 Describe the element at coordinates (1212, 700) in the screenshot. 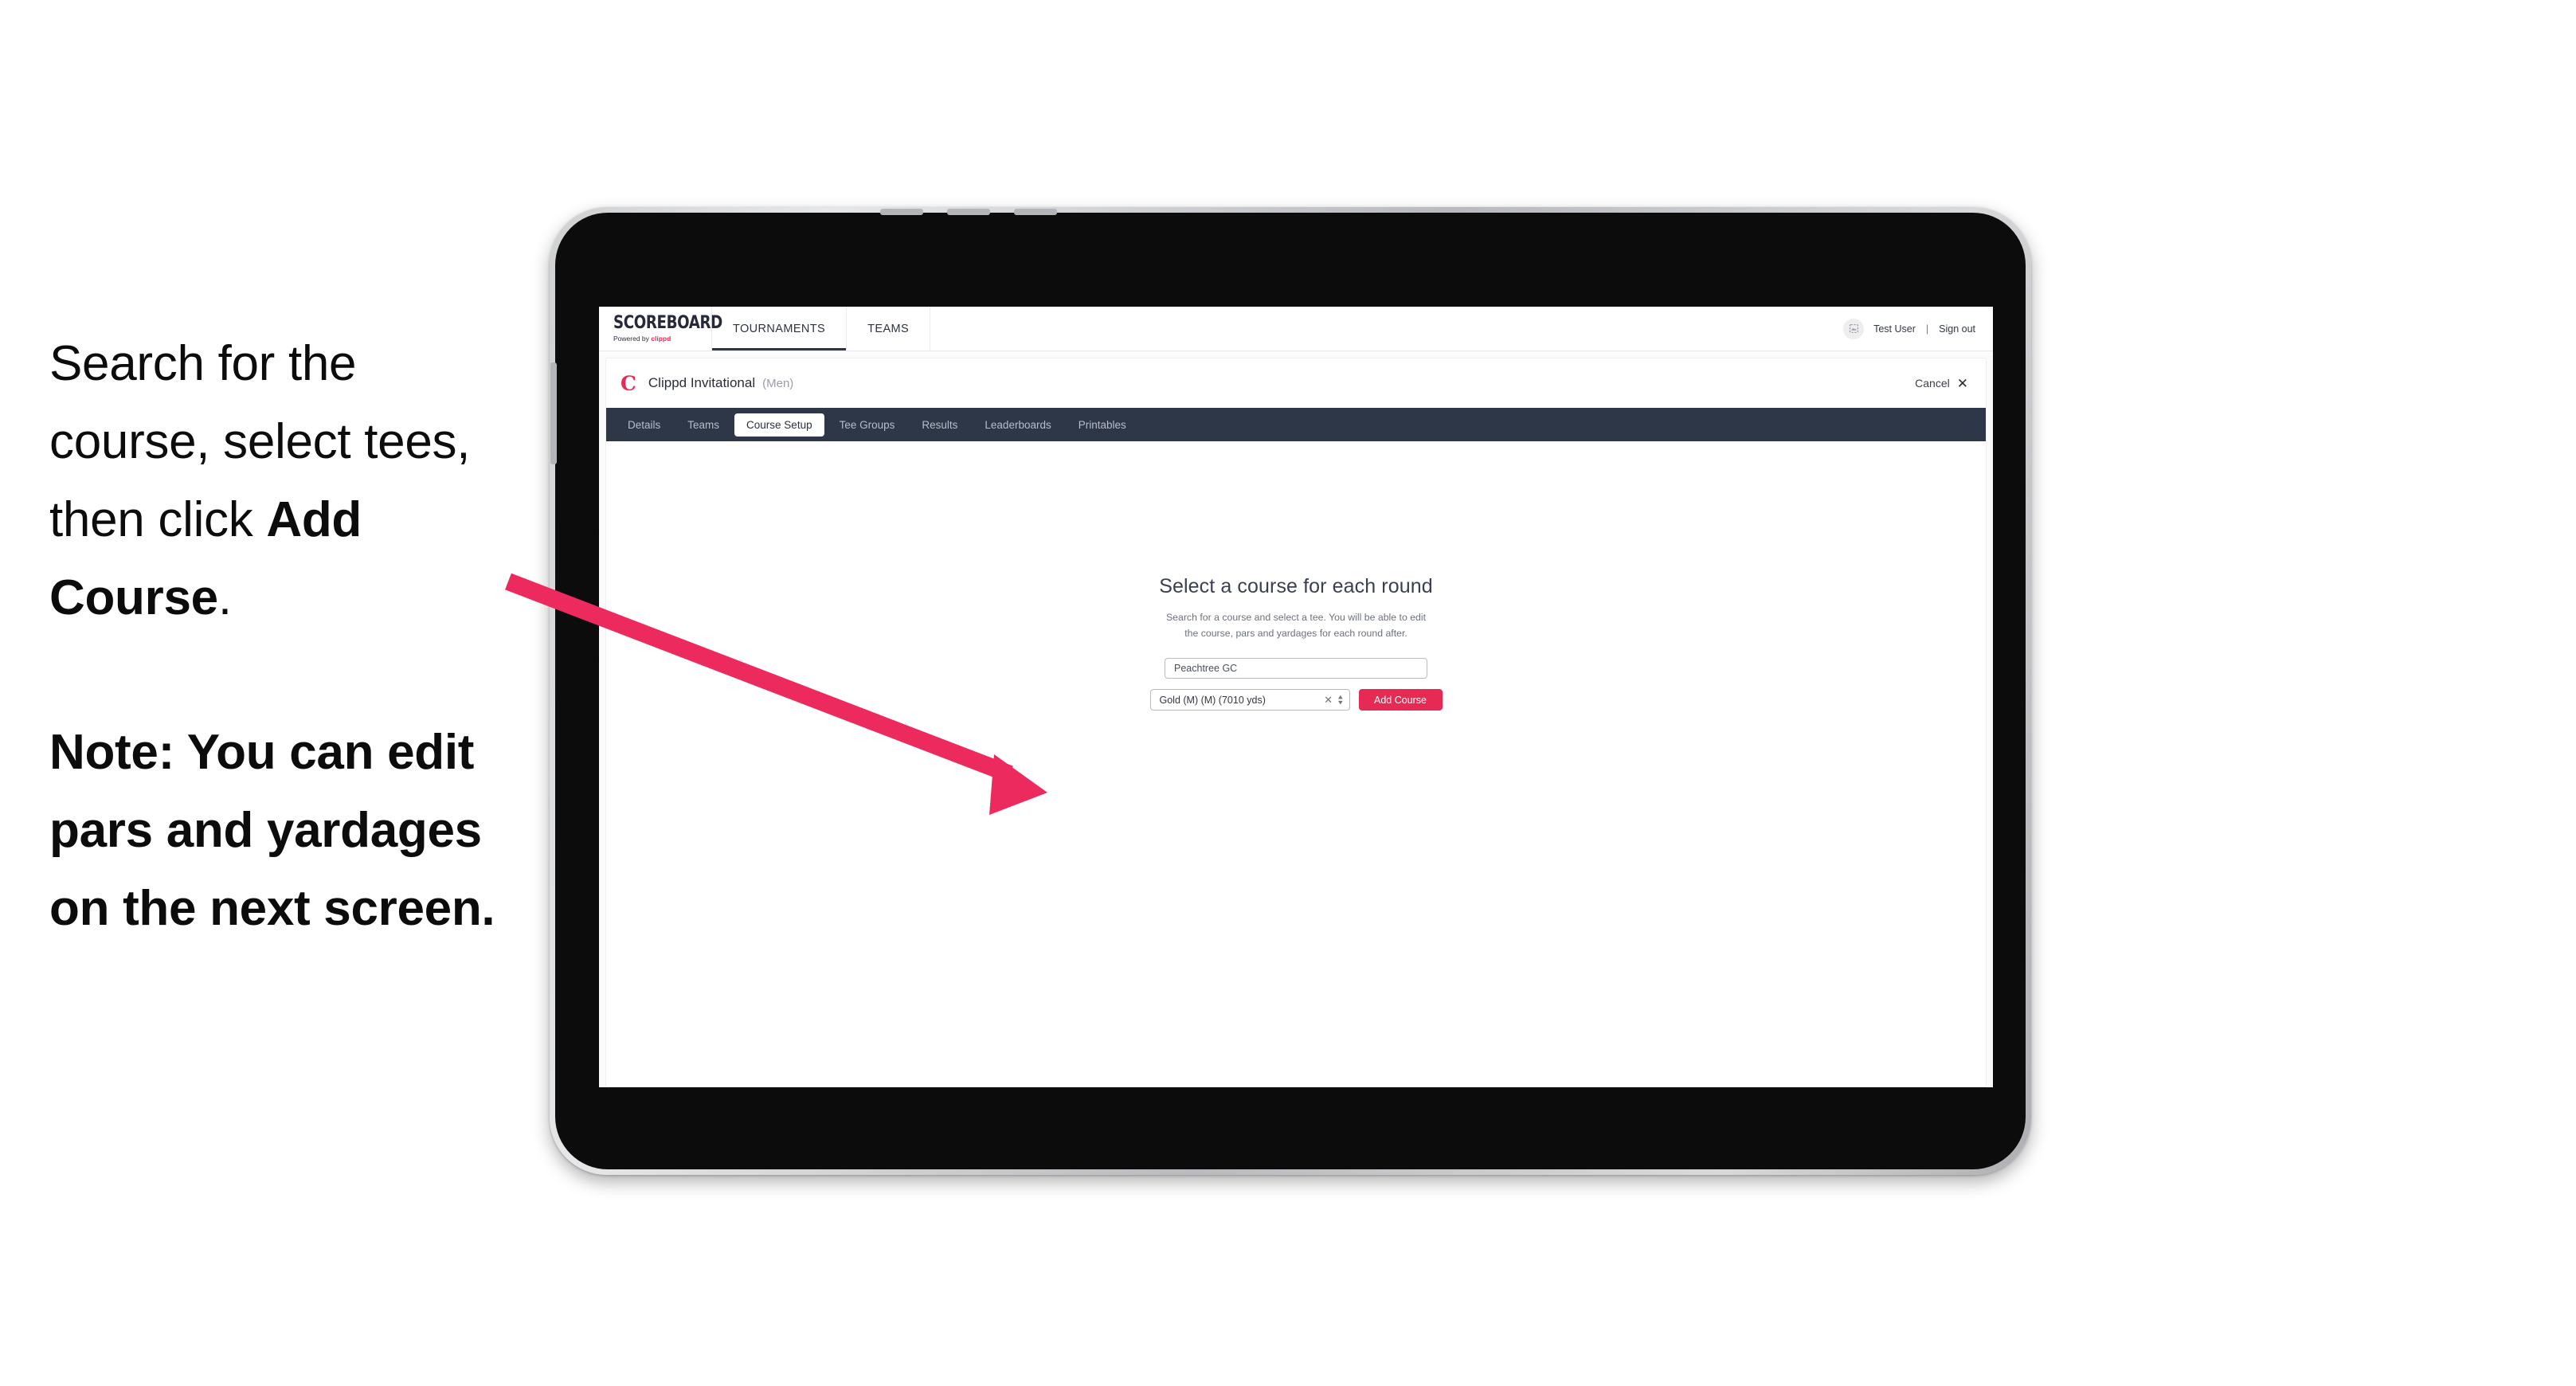

I see `tee-select-value: Gold (M) (M) (7010 yds)` at that location.